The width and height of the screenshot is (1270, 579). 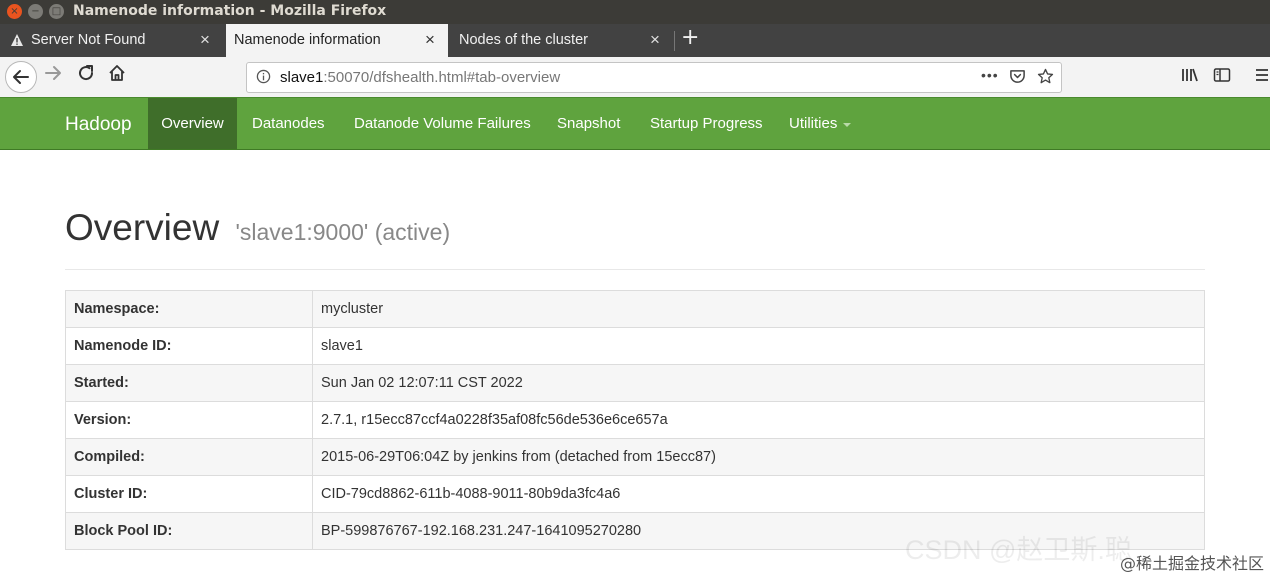 I want to click on new-tab-button: +, so click(x=690, y=38).